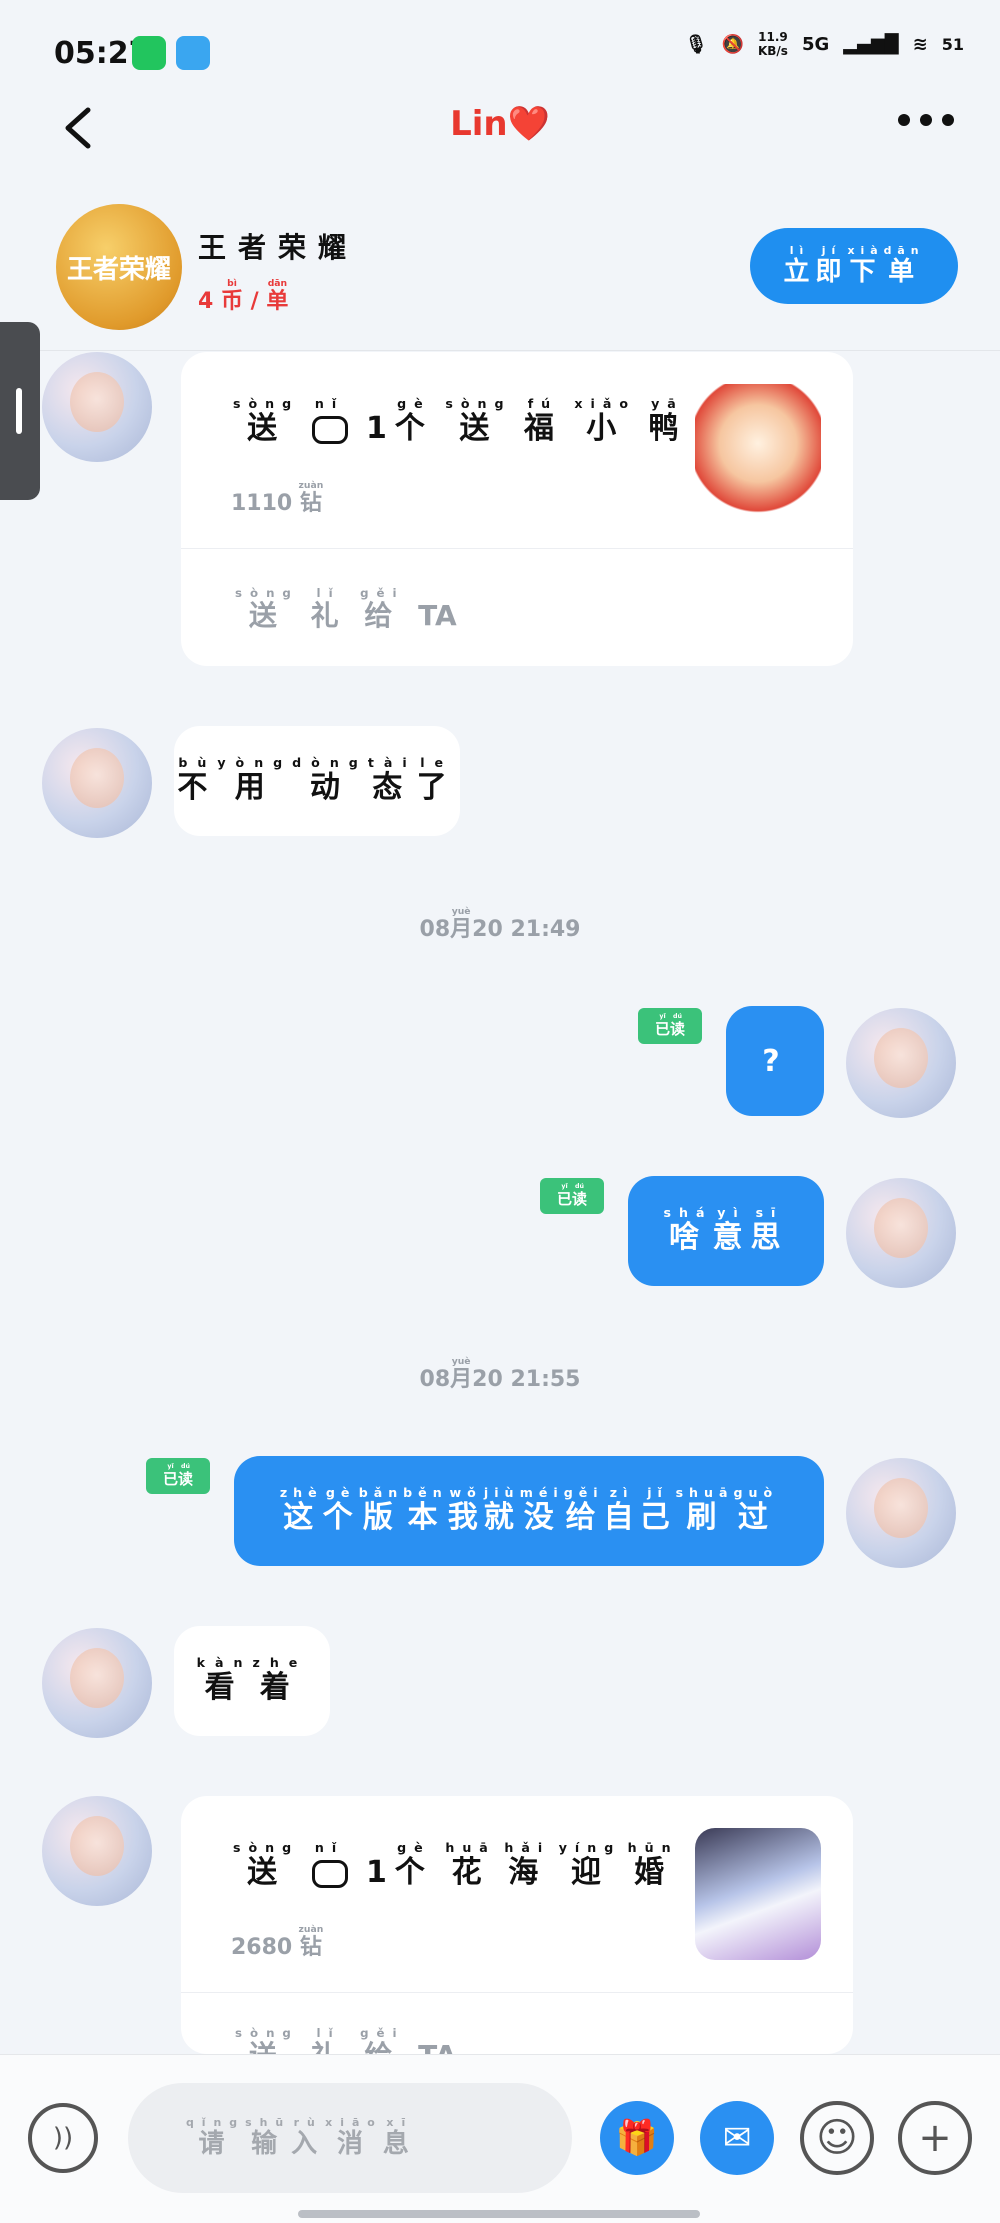 The width and height of the screenshot is (1000, 2223). What do you see at coordinates (119, 267) in the screenshot?
I see `game-logo: 王者荣耀` at bounding box center [119, 267].